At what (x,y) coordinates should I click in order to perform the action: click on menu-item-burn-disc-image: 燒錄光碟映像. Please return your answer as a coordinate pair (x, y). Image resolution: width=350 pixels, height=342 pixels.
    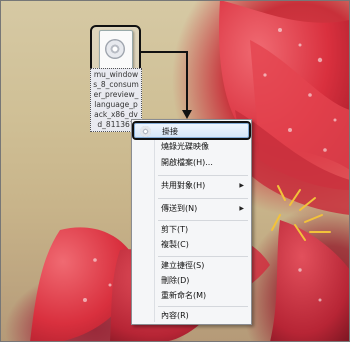
    Looking at the image, I should click on (191, 146).